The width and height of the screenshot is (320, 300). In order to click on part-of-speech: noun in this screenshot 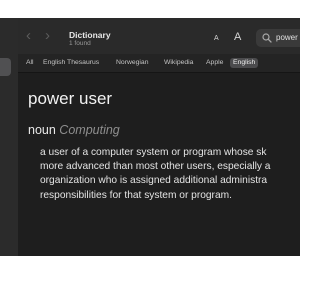, I will do `click(42, 130)`.